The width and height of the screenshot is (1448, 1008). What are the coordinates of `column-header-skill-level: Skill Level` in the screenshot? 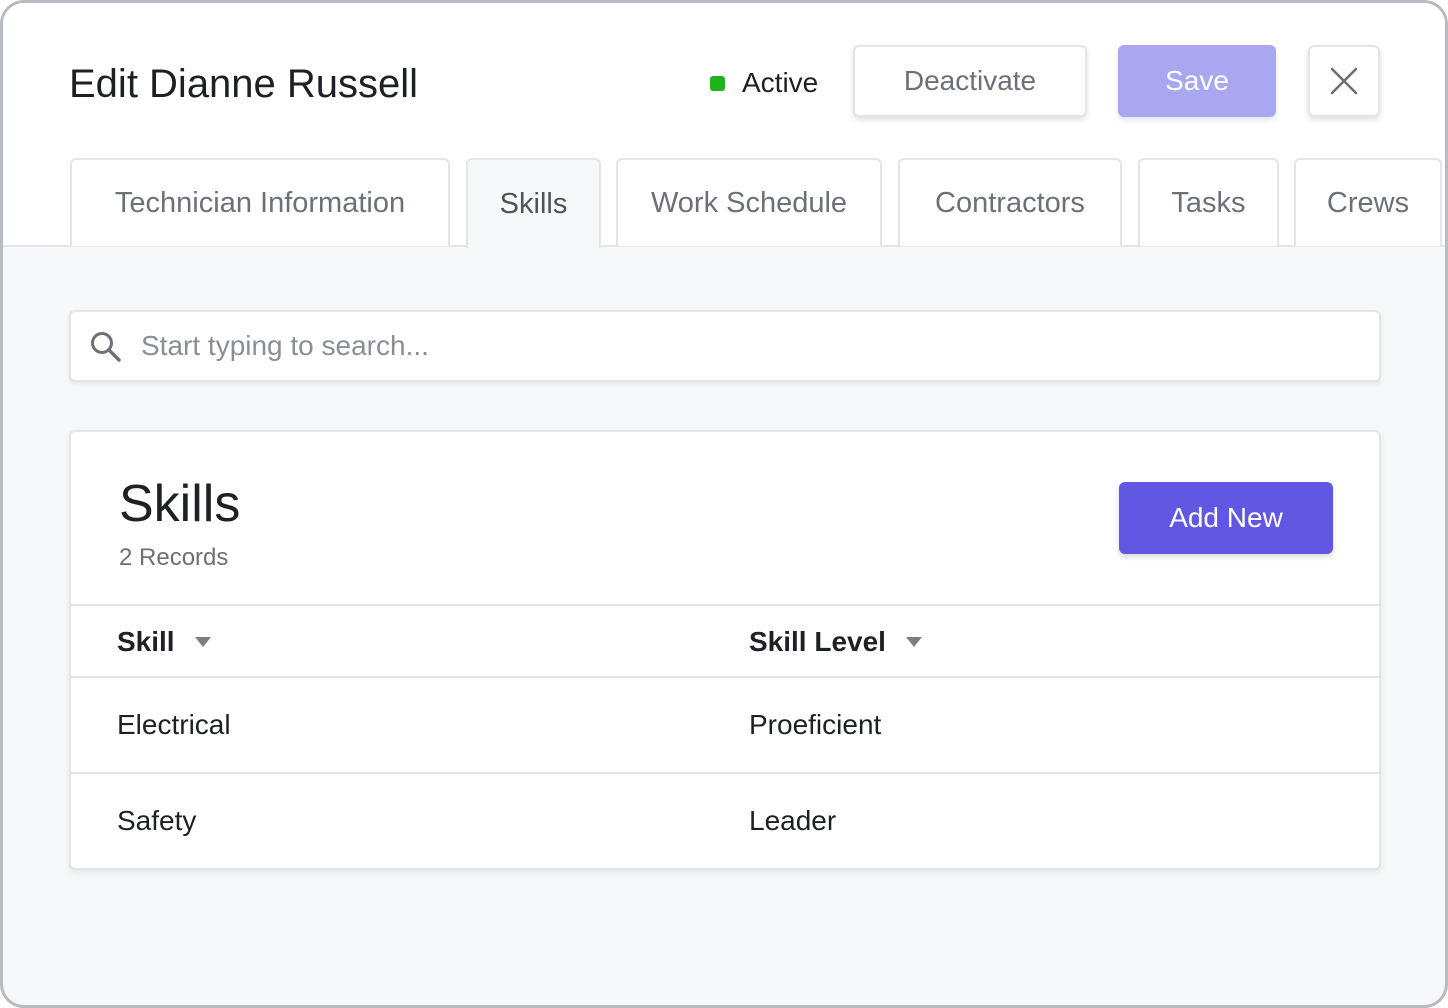 It's located at (835, 642).